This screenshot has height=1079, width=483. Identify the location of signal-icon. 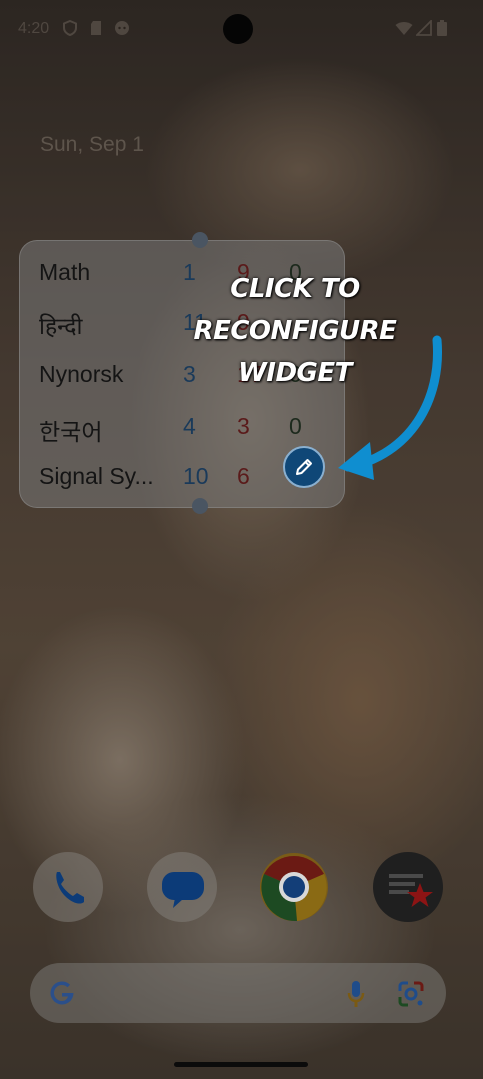
(424, 28).